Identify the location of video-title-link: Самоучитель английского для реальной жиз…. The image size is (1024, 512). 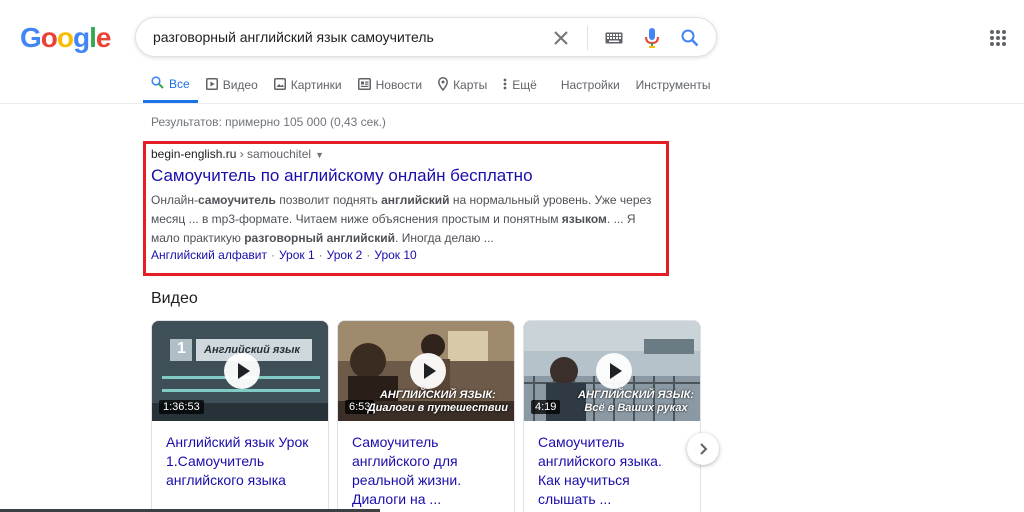
(426, 466).